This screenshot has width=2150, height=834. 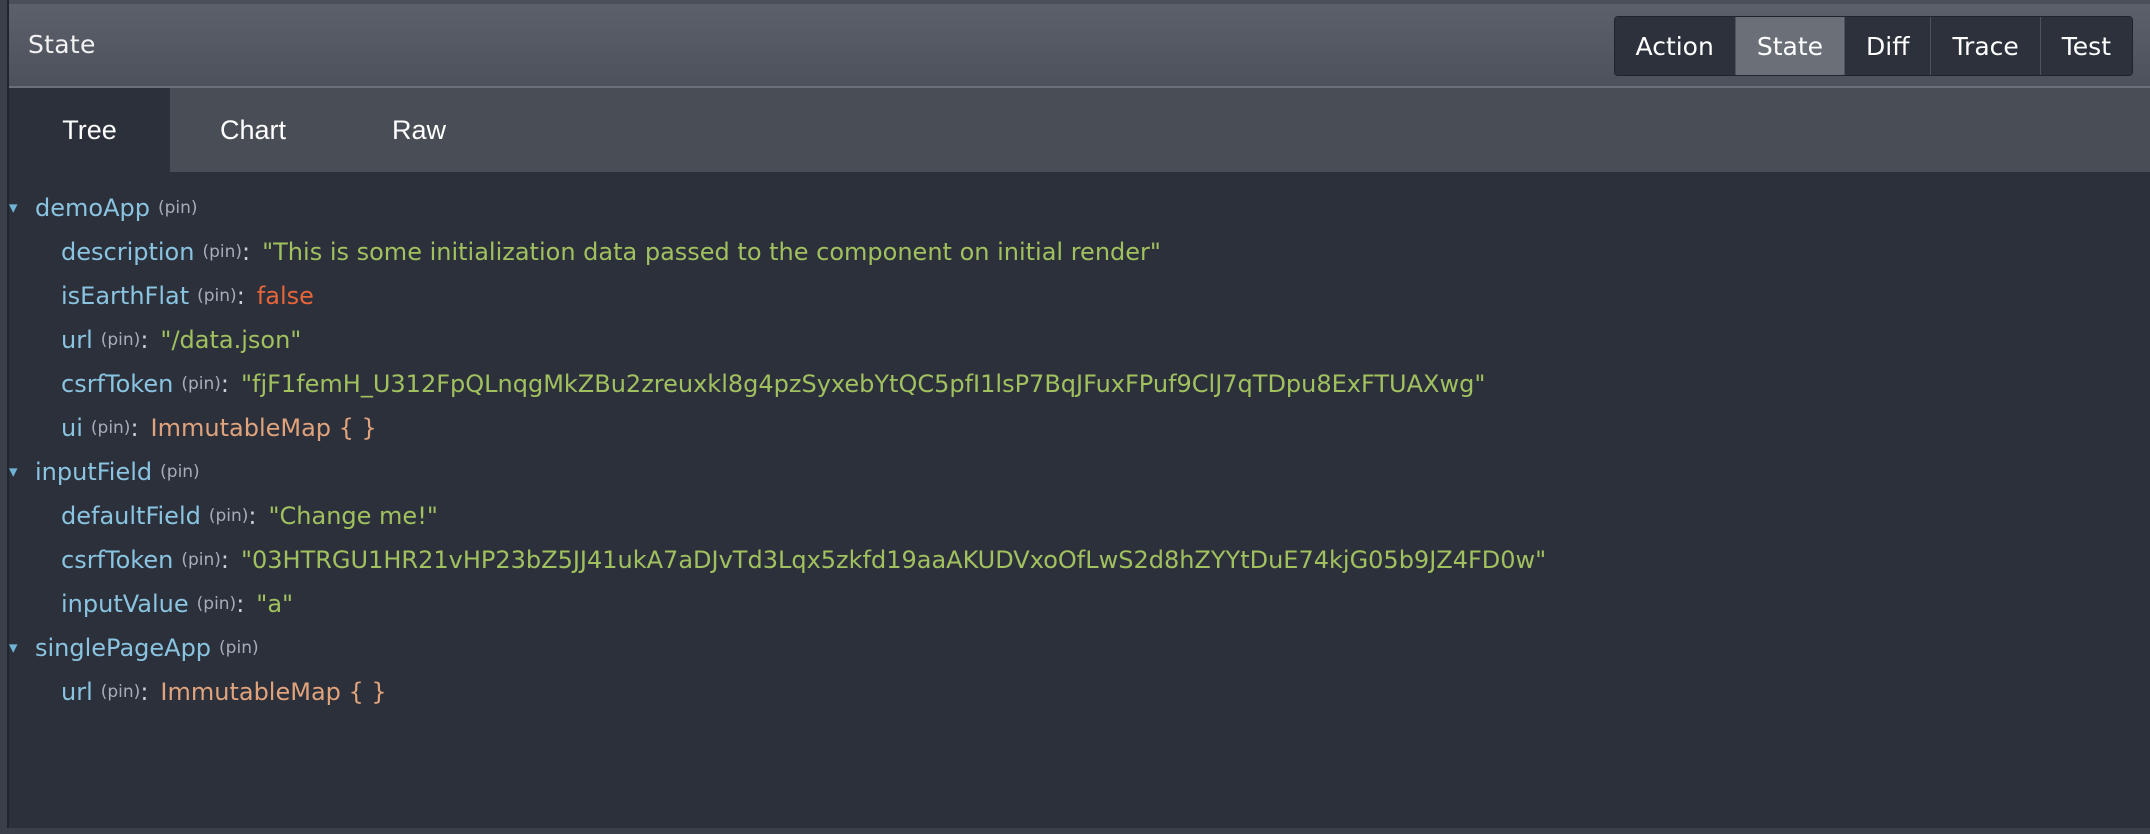 I want to click on tab-chart: Chart, so click(x=253, y=130).